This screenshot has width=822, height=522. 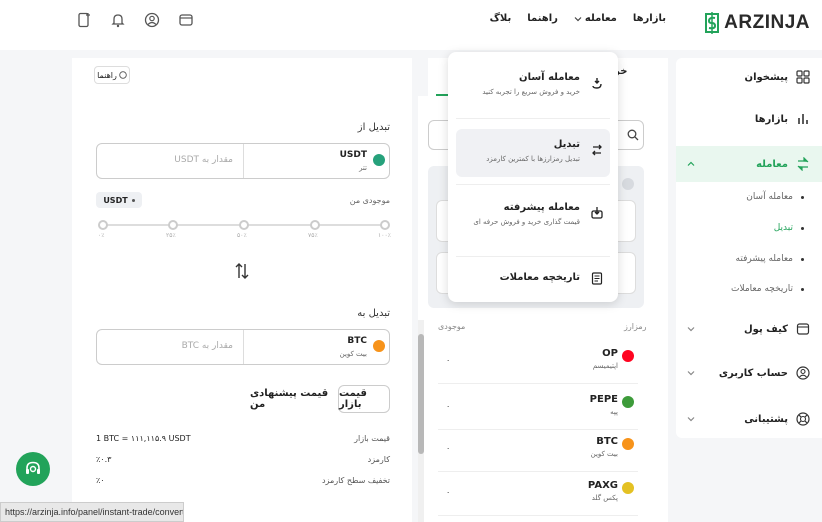 I want to click on logo-dollar-icon, so click(x=712, y=23).